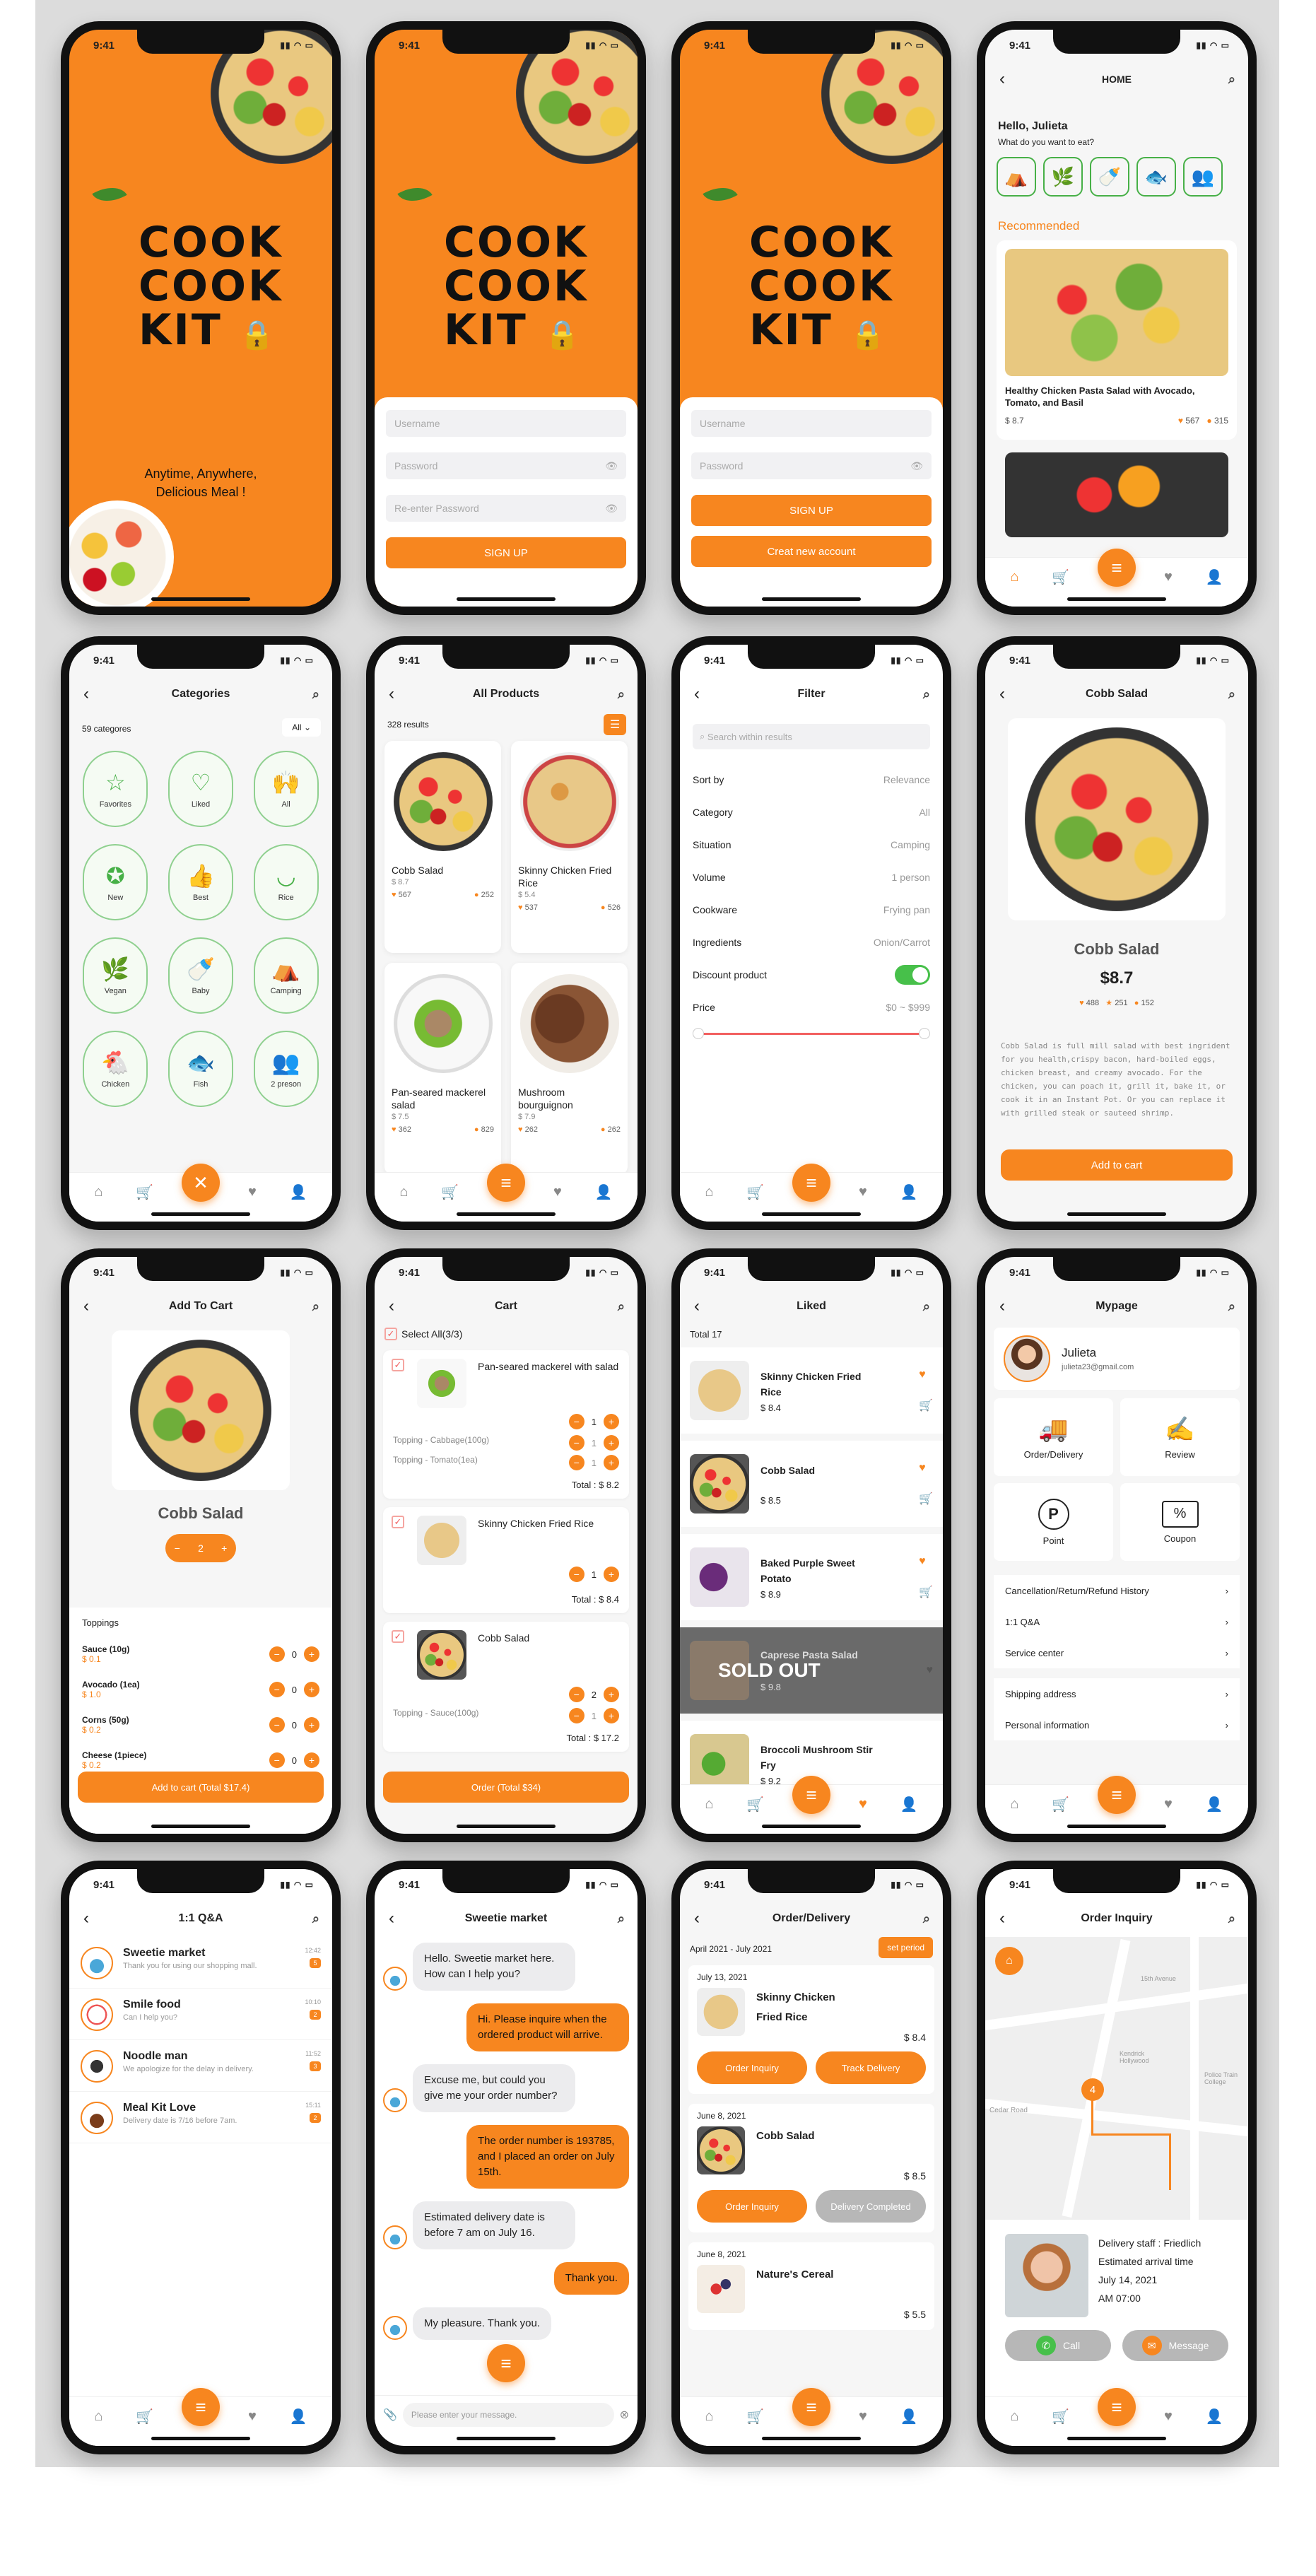 Image resolution: width=1316 pixels, height=2576 pixels. I want to click on product-card: Pan-seared mackerel salad $ 7.5 ♥ 362 ● 829, so click(442, 1069).